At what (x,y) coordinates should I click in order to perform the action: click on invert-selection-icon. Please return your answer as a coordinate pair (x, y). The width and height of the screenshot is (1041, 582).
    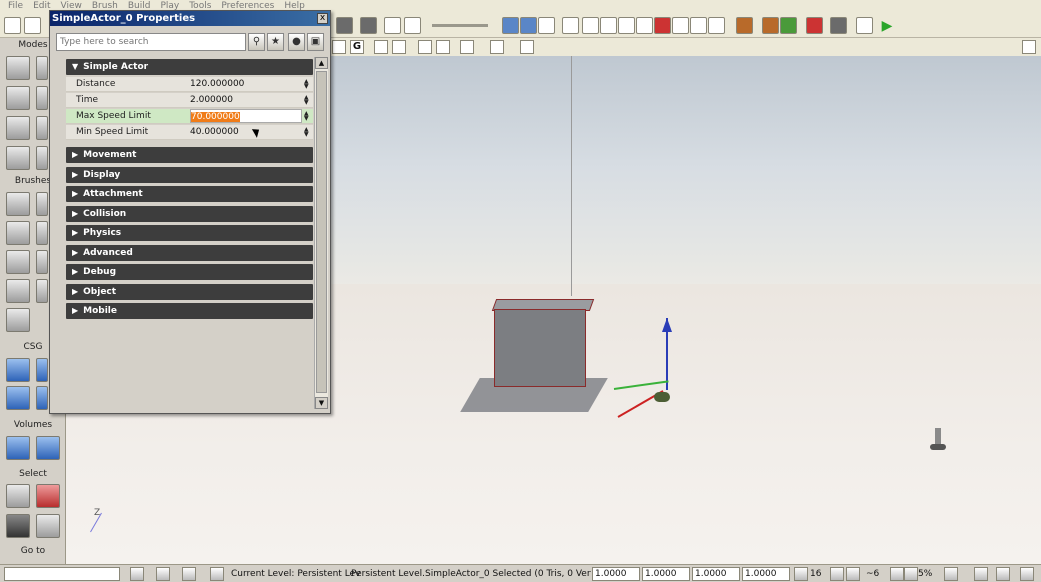
    Looking at the image, I should click on (18, 526).